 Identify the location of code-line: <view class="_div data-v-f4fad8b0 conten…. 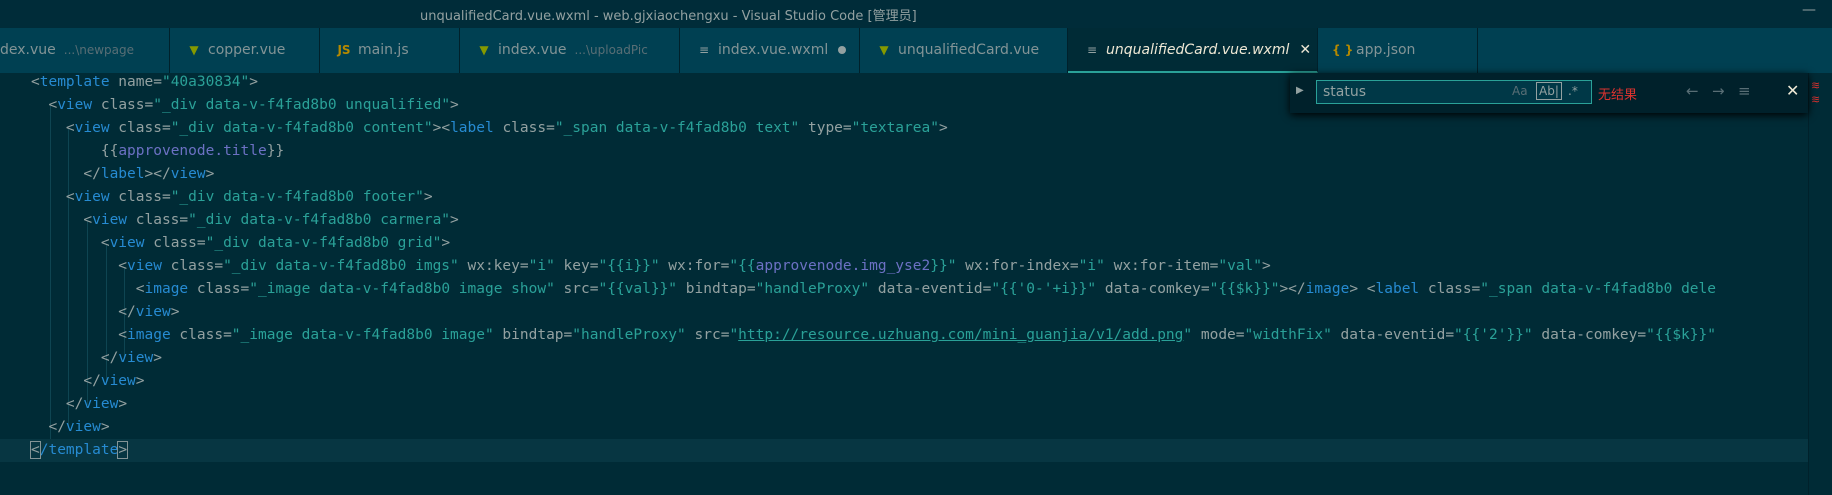
(474, 128).